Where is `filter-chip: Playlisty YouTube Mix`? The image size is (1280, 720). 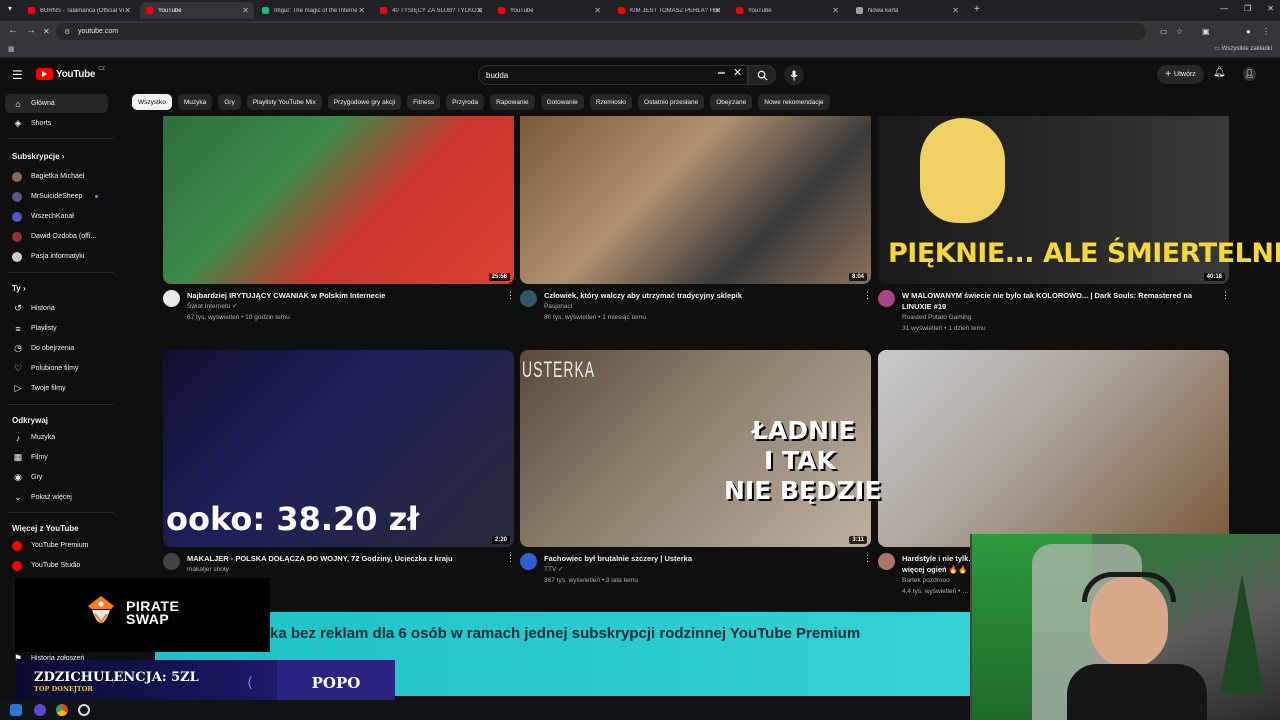 filter-chip: Playlisty YouTube Mix is located at coordinates (284, 102).